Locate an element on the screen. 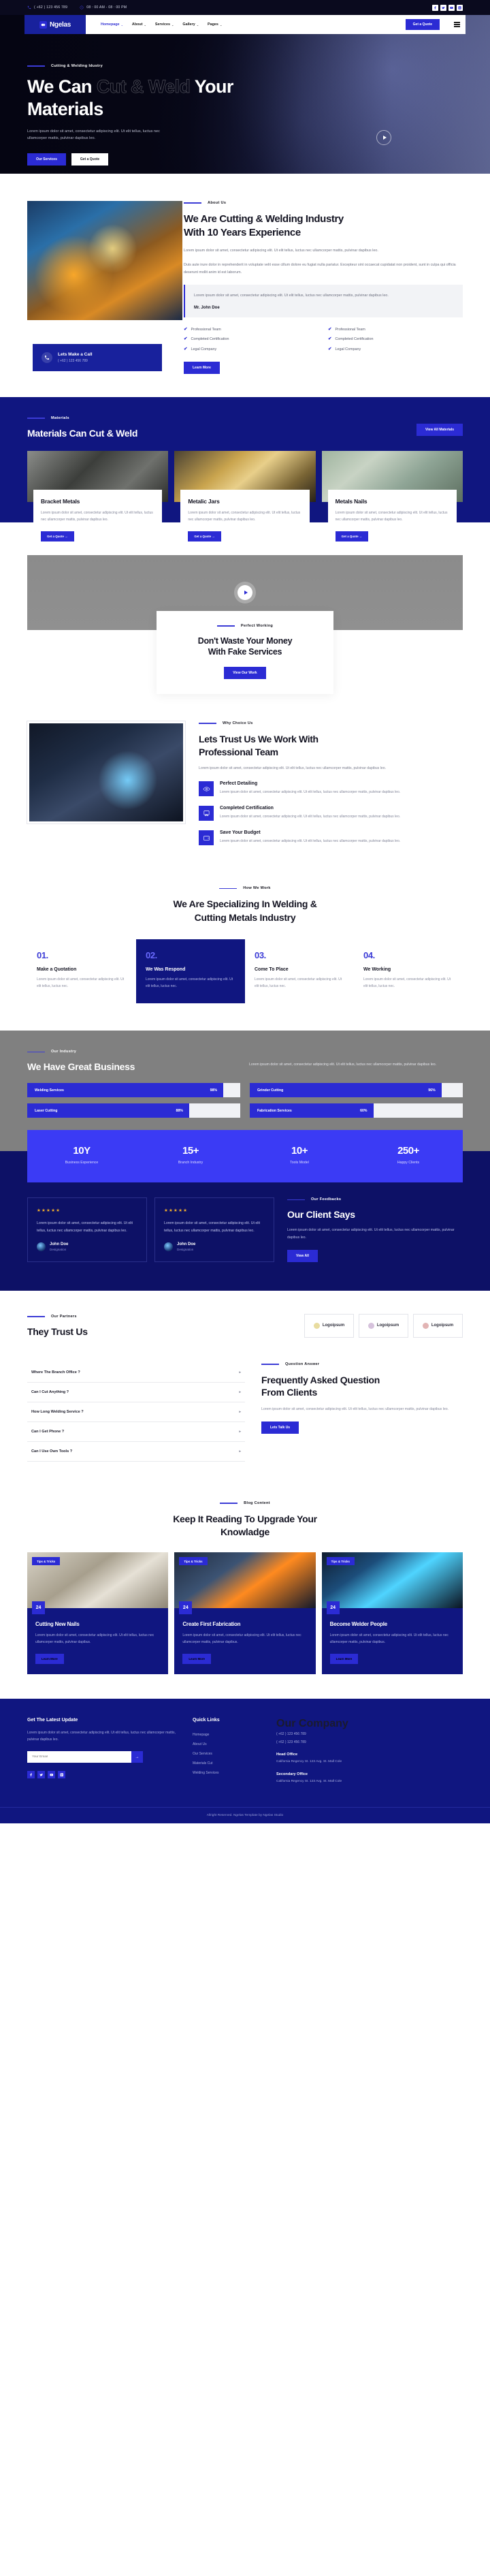 Image resolution: width=490 pixels, height=2576 pixels. material-title: Bracket Metals is located at coordinates (61, 501).